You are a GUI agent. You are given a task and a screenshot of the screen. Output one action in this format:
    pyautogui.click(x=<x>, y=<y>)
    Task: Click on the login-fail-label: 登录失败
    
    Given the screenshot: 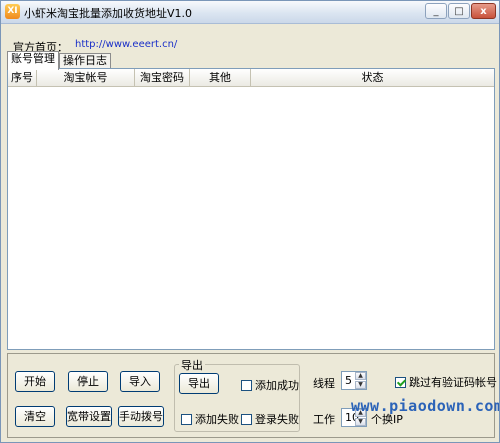 What is the action you would take?
    pyautogui.click(x=277, y=419)
    